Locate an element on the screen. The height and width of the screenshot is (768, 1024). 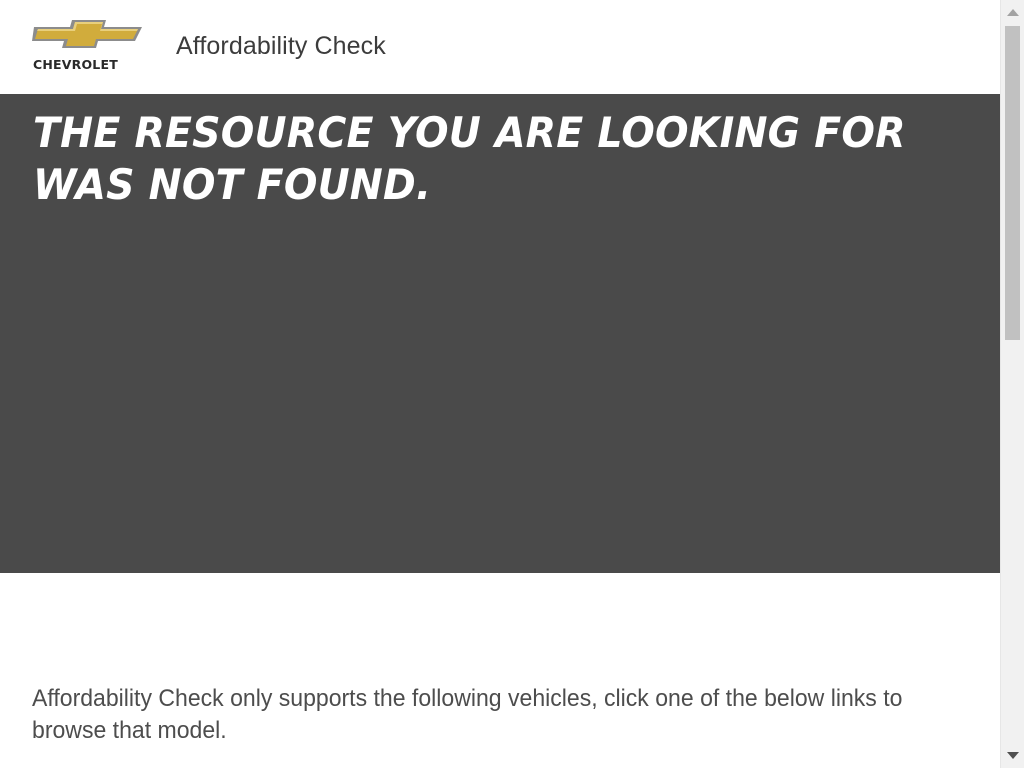
scrollbar-thumb is located at coordinates (1012, 183).